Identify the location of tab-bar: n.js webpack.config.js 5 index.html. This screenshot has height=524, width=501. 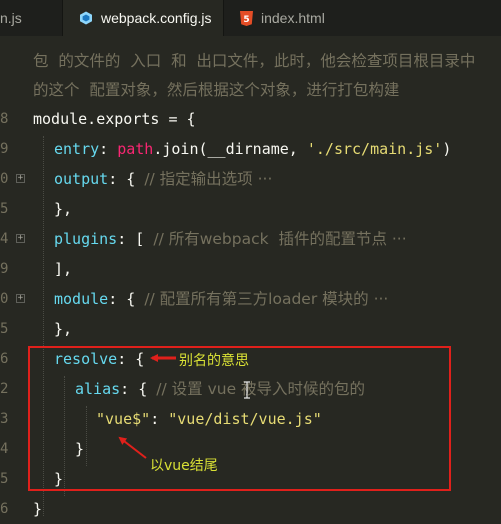
(250, 18).